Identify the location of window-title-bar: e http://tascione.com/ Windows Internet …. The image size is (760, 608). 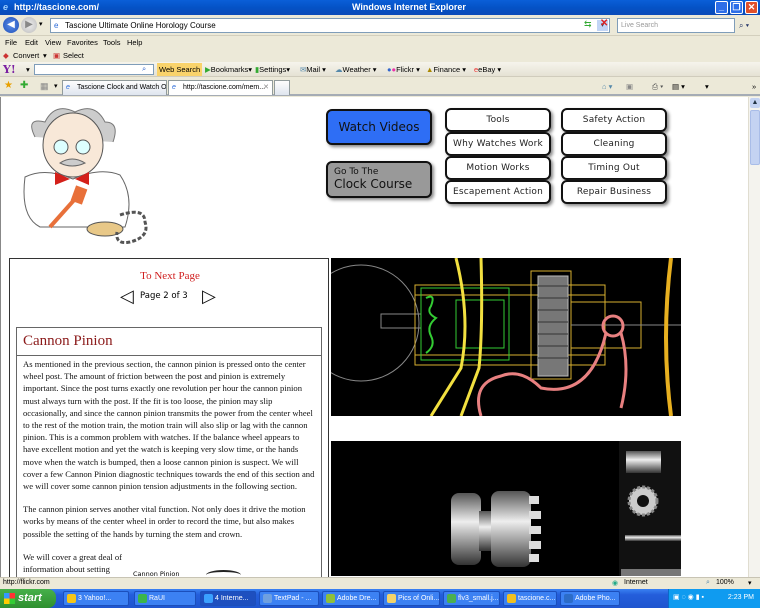
(380, 7).